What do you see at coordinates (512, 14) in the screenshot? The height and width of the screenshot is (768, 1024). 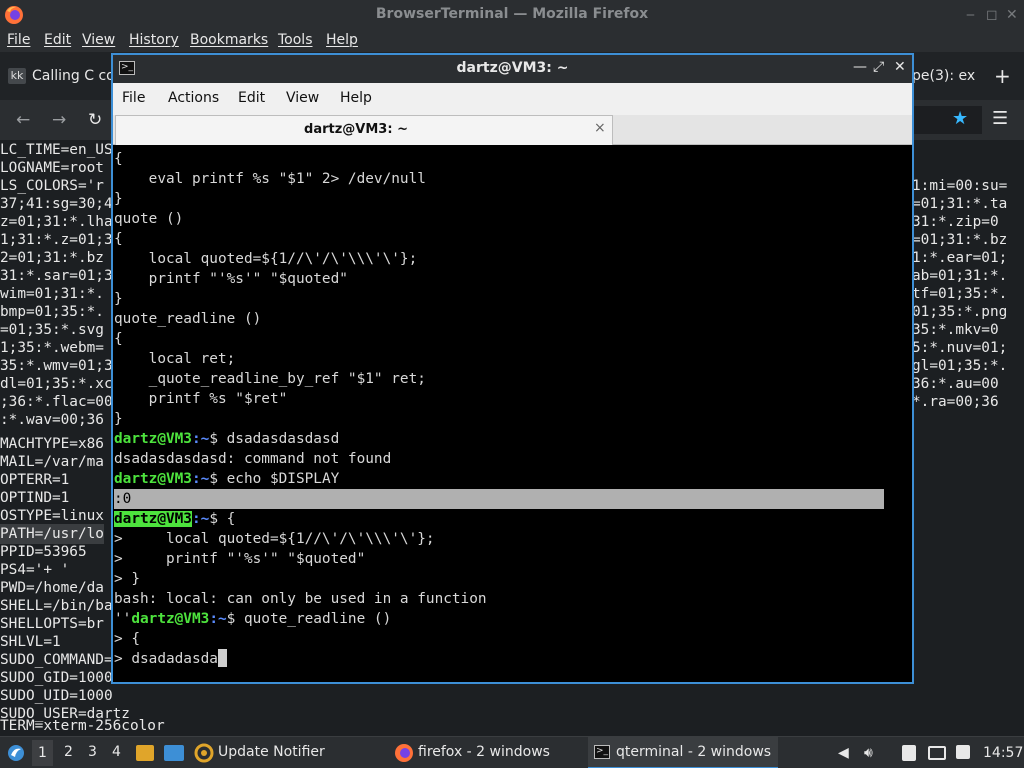 I see `window-title: BrowserTerminal — Mozilla Firefox` at bounding box center [512, 14].